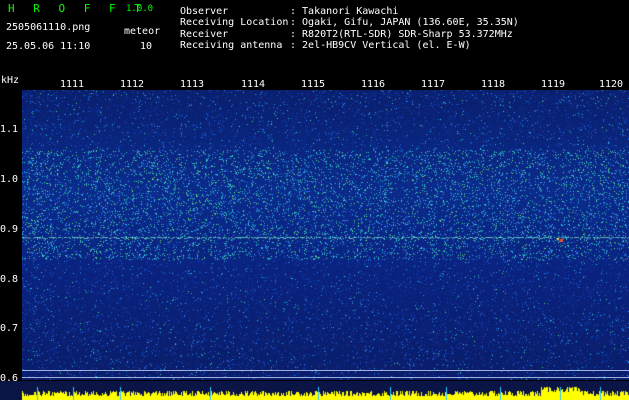  What do you see at coordinates (204, 11) in the screenshot?
I see `observer-label: Observer` at bounding box center [204, 11].